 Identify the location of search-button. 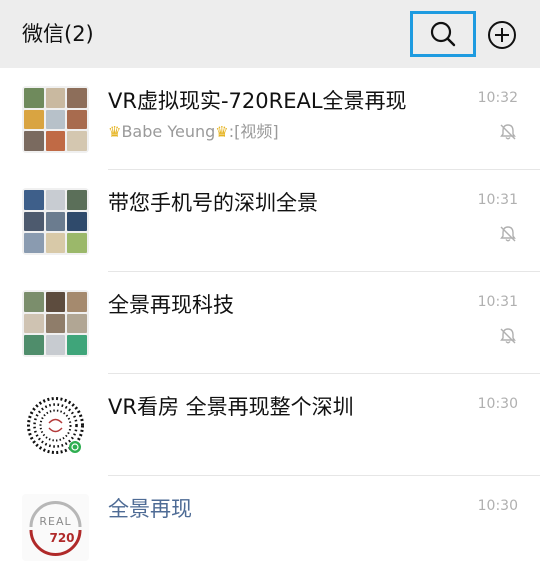
(443, 34).